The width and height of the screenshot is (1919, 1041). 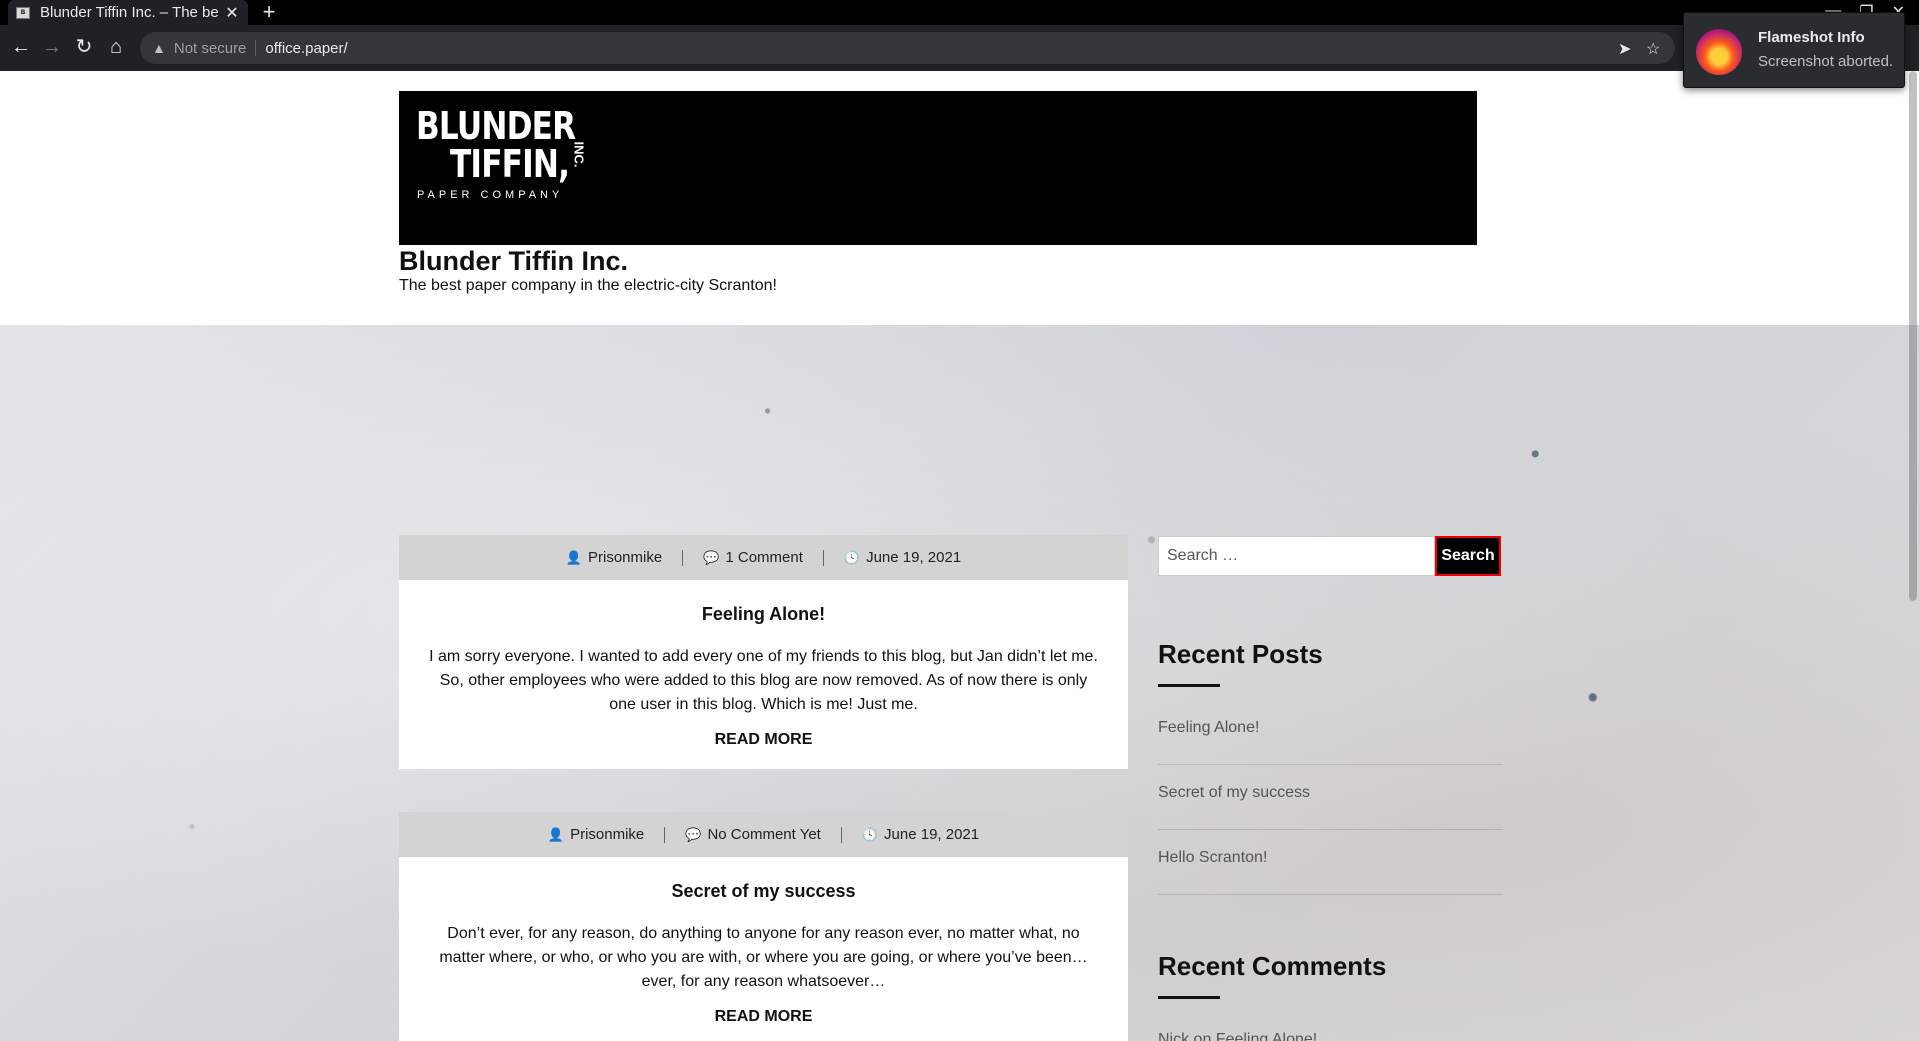 I want to click on page-scrollbar, so click(x=1913, y=556).